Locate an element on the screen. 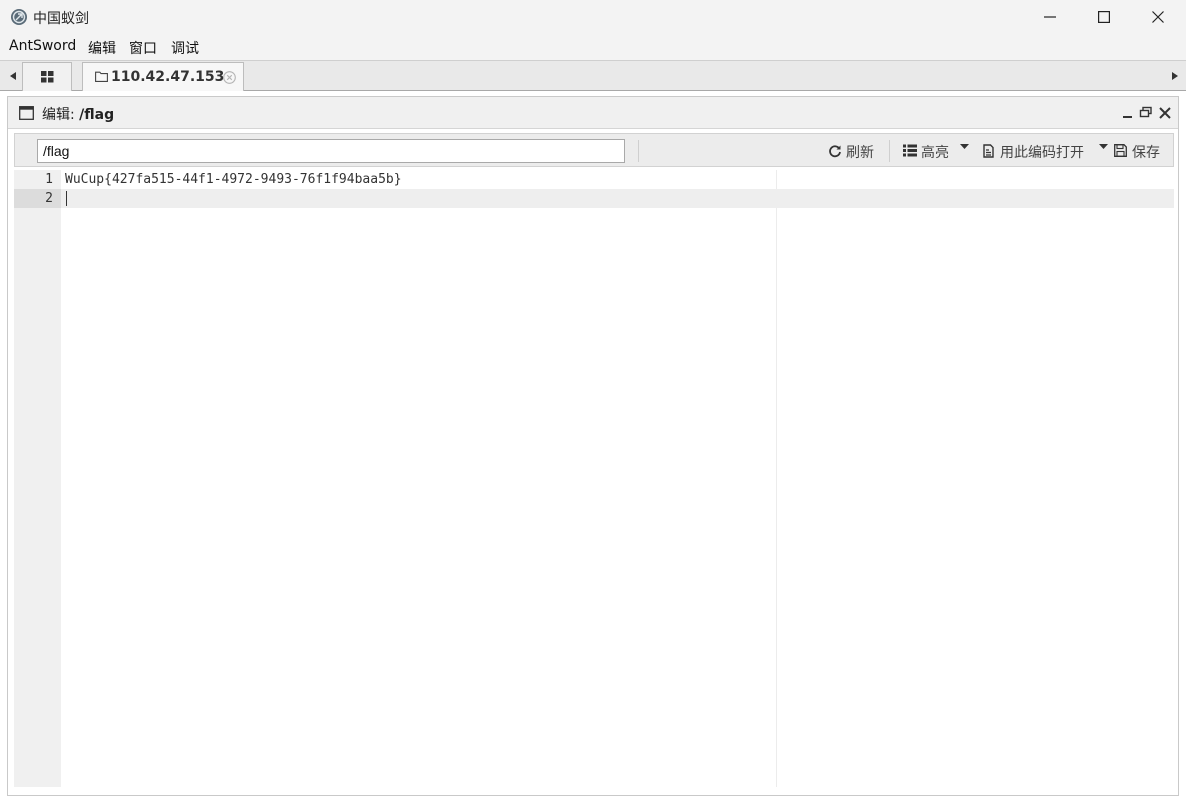 This screenshot has width=1186, height=800. open-with-encoding-dropdown: 用此编码打开 is located at coordinates (1045, 151).